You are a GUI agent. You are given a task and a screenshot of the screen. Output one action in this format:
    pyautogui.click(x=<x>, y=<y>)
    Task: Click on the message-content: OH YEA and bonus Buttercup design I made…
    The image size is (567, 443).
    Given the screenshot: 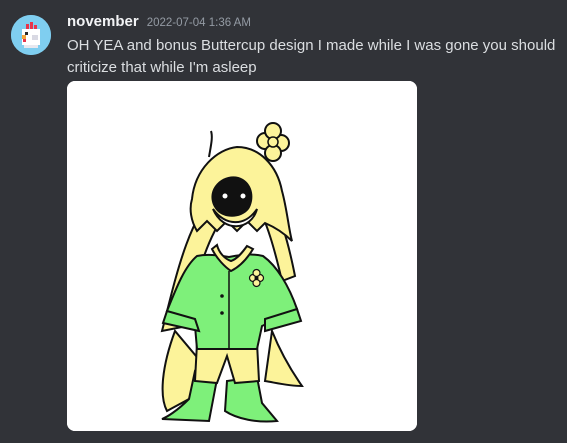 What is the action you would take?
    pyautogui.click(x=311, y=56)
    